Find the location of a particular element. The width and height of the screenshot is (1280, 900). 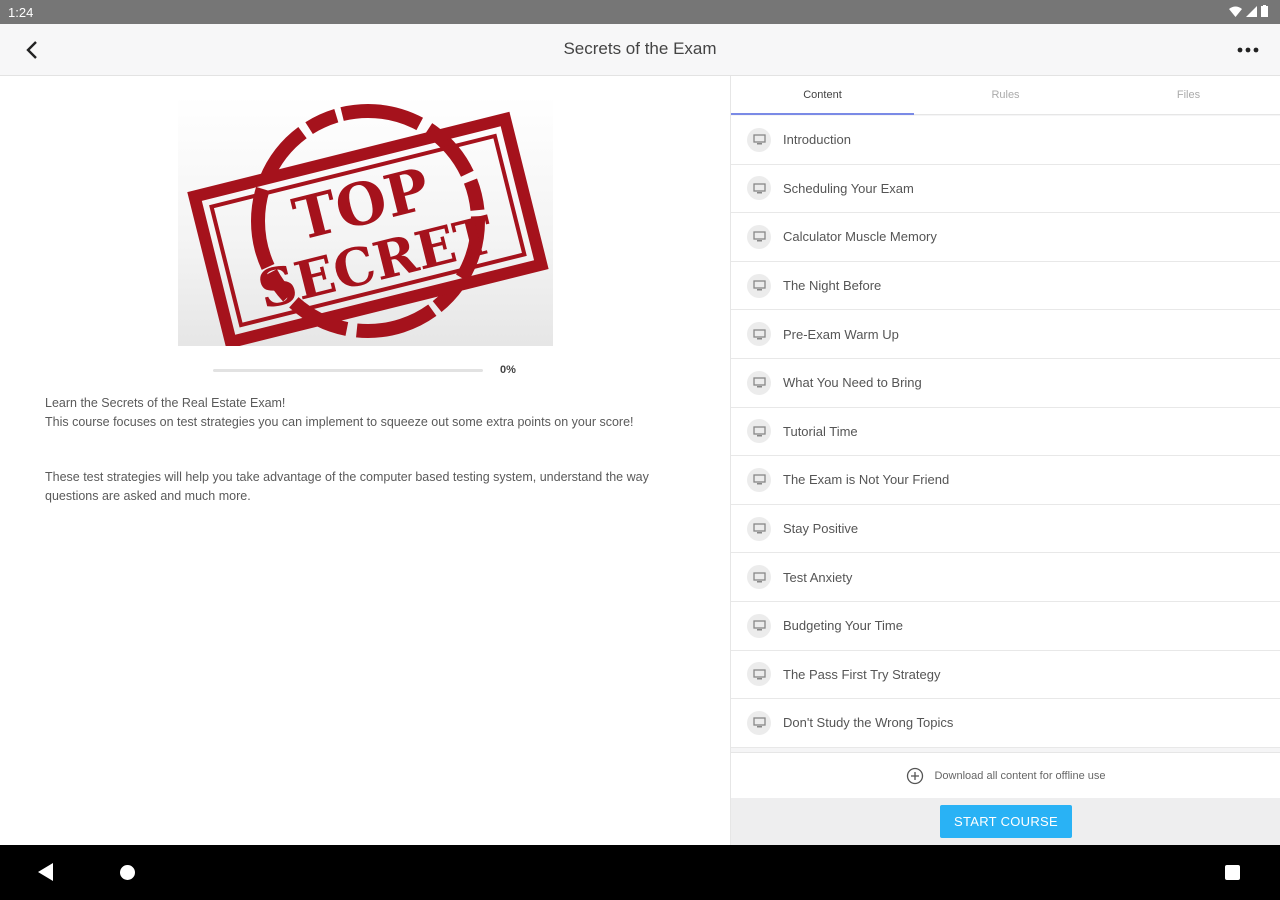

more-options-button is located at coordinates (1248, 50).